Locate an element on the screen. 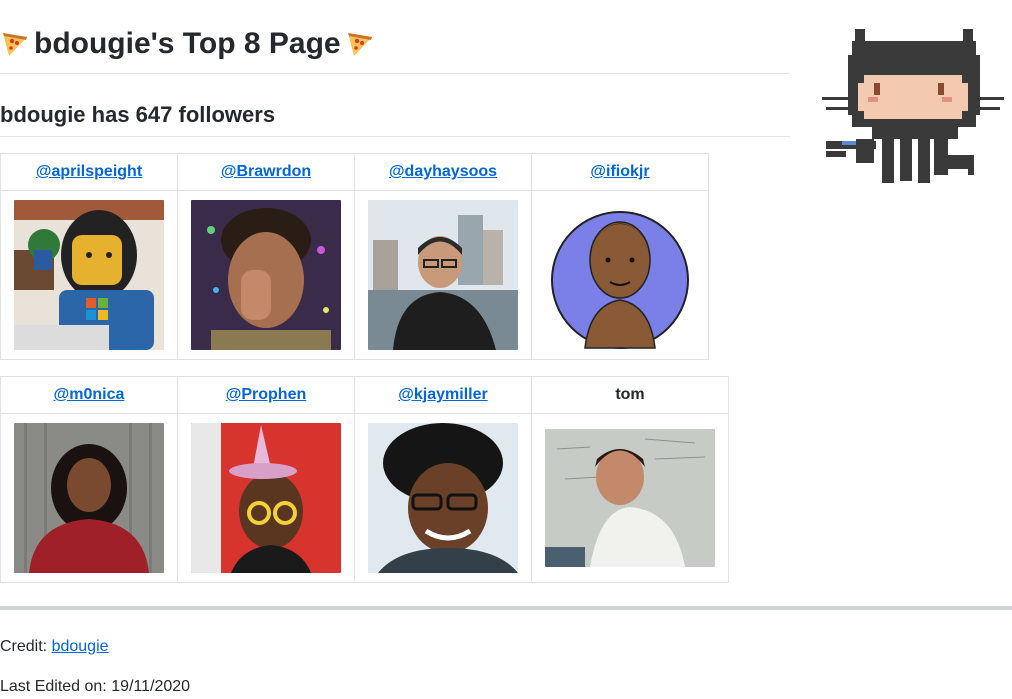 This screenshot has height=699, width=1012. handle-link-brawrdon: @Brawrdon is located at coordinates (266, 171).